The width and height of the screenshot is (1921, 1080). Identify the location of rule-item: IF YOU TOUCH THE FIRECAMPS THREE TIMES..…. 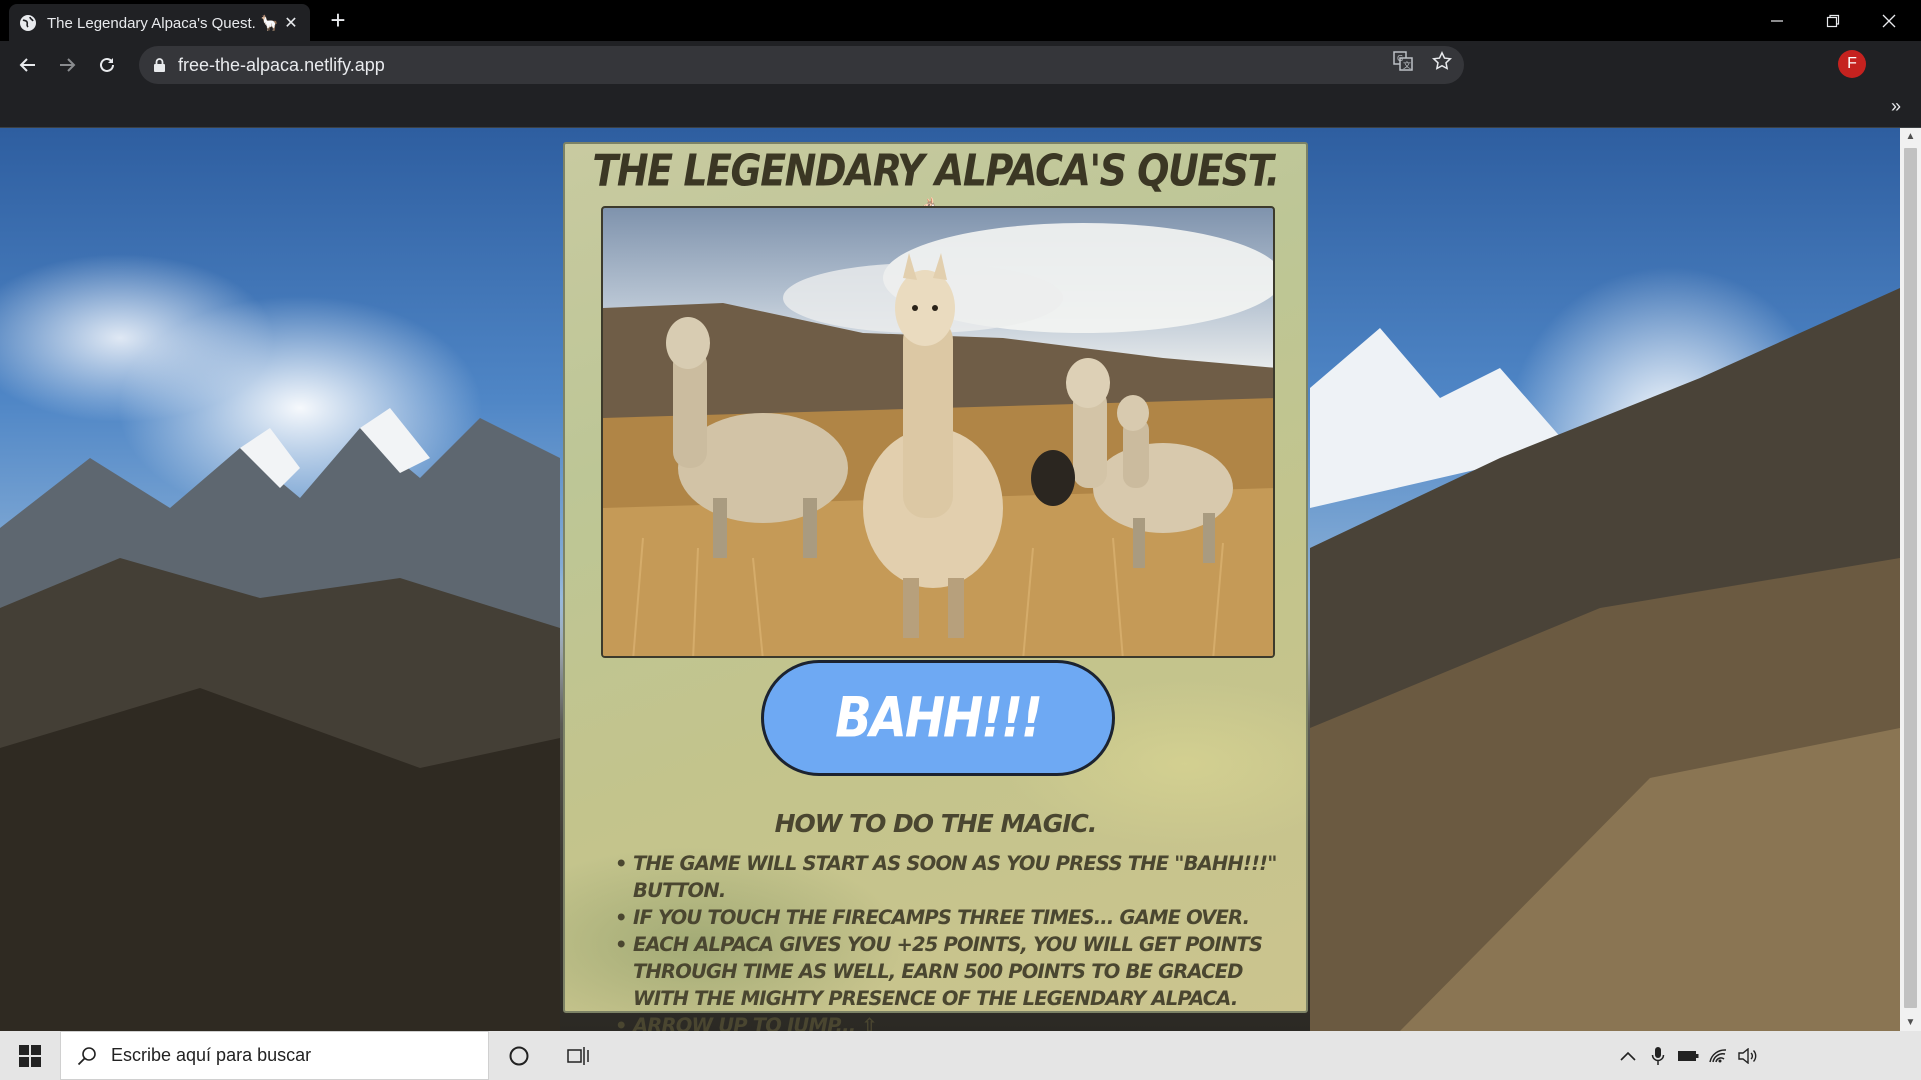
(955, 917).